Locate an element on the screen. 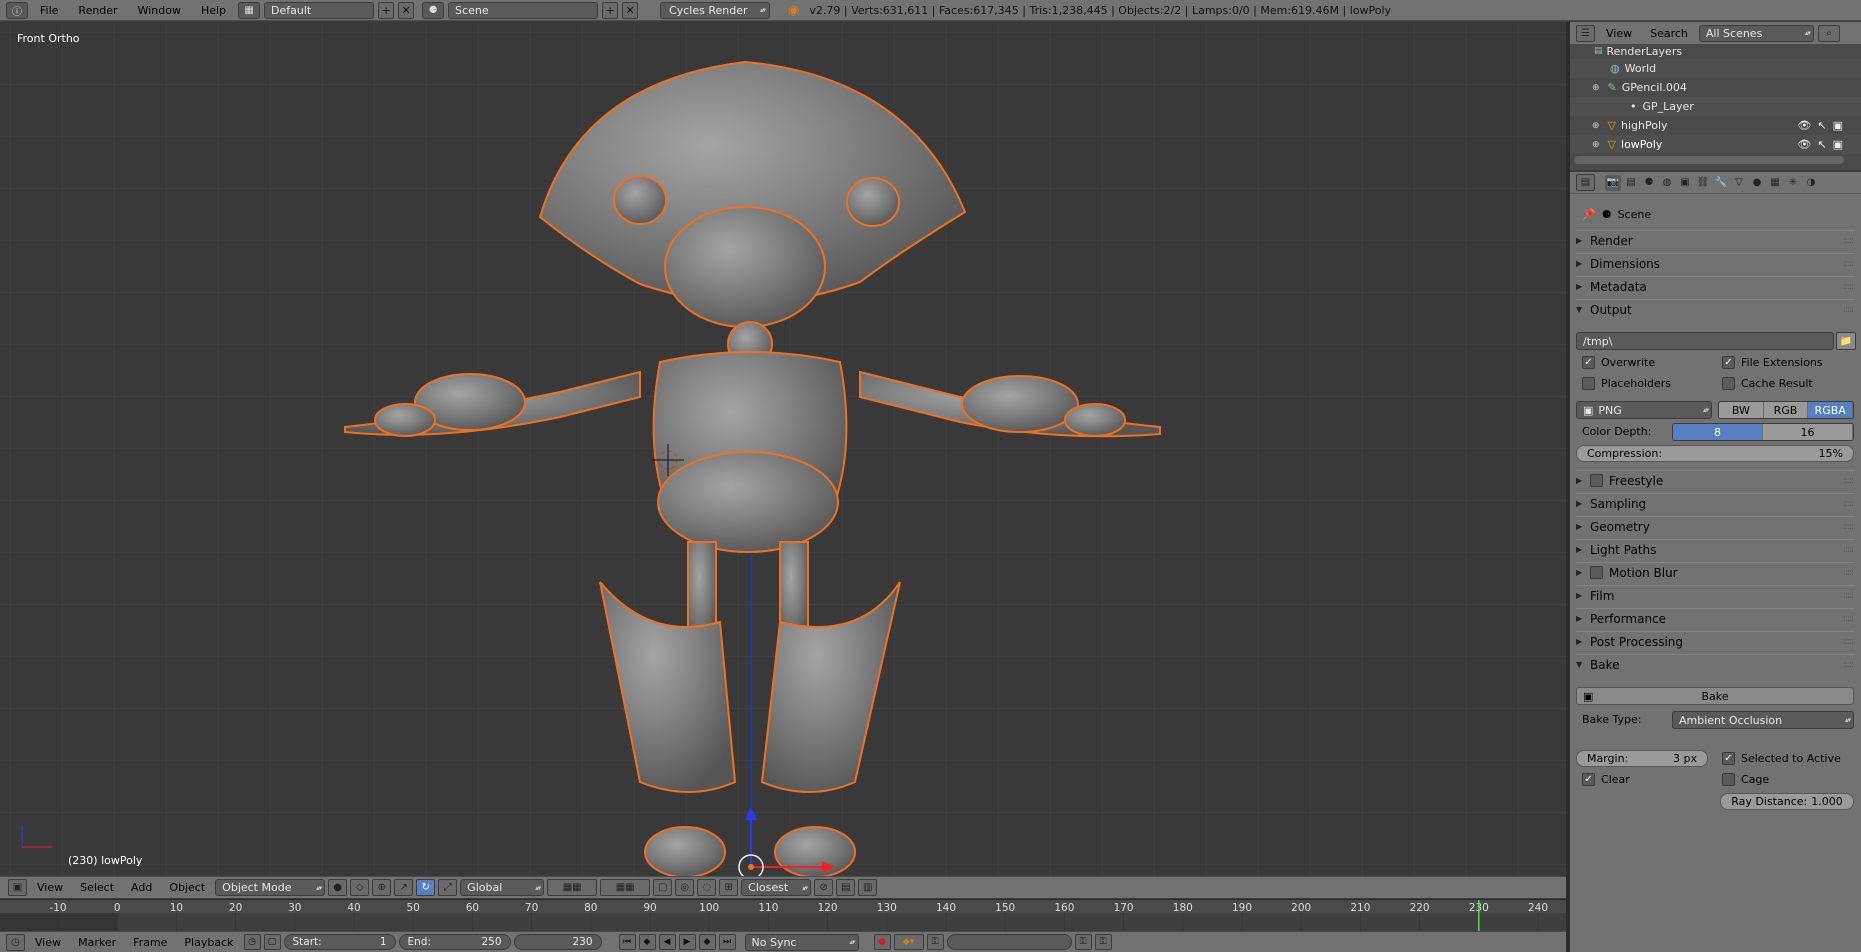  keyframe-icon: ⚿ is located at coordinates (935, 942).